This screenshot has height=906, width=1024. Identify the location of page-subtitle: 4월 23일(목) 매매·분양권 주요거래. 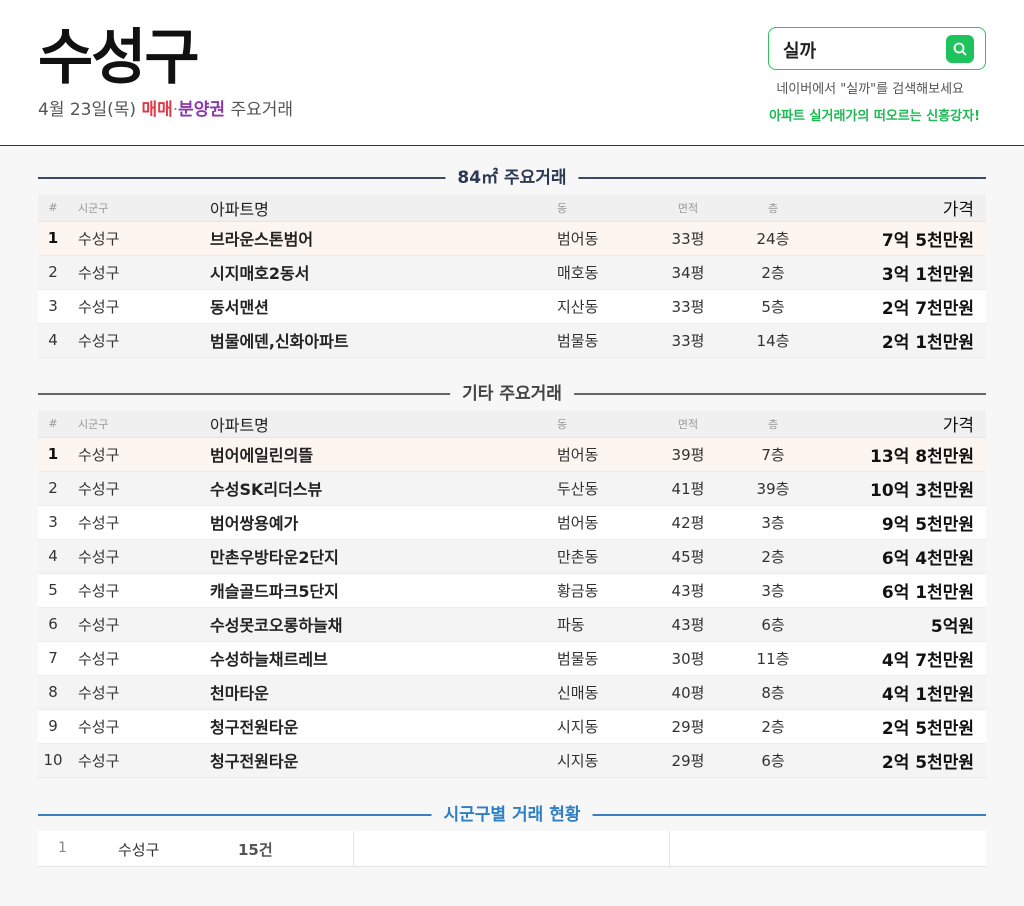
(165, 110).